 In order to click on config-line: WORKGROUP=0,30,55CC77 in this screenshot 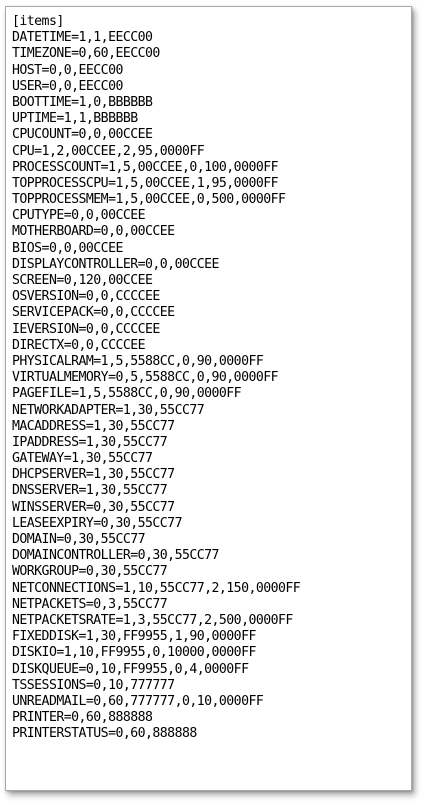, I will do `click(90, 572)`.